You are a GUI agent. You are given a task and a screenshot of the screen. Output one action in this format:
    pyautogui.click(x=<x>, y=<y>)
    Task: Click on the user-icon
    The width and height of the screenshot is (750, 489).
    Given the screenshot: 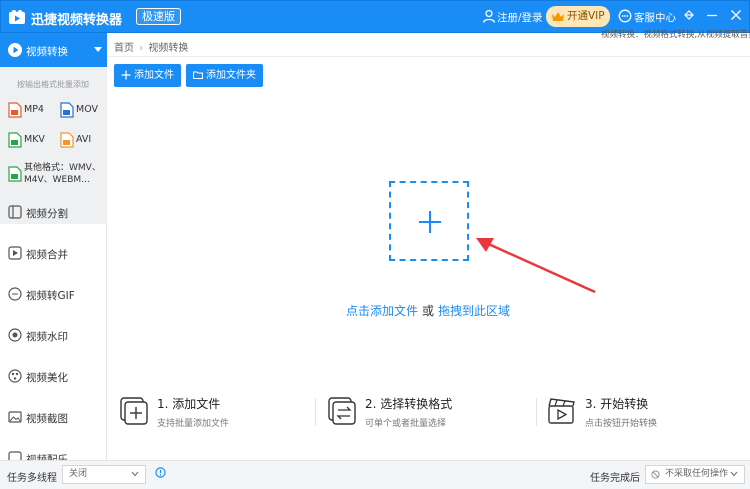 What is the action you would take?
    pyautogui.click(x=489, y=16)
    